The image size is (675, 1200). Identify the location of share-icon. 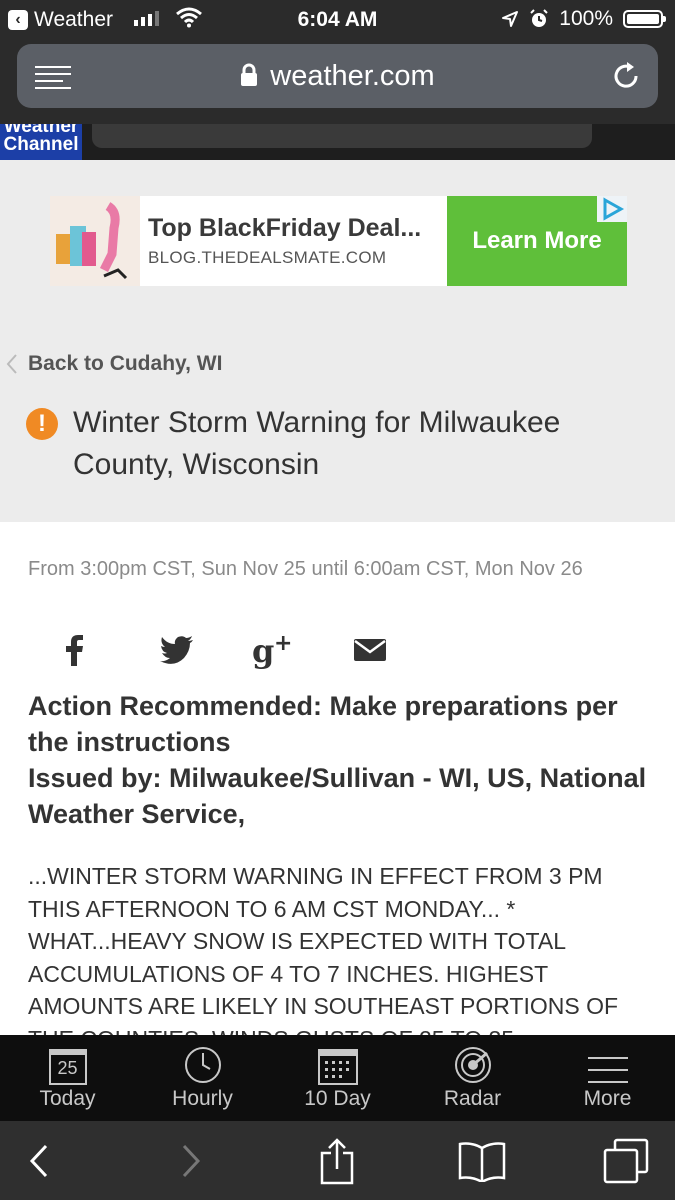
(337, 1160).